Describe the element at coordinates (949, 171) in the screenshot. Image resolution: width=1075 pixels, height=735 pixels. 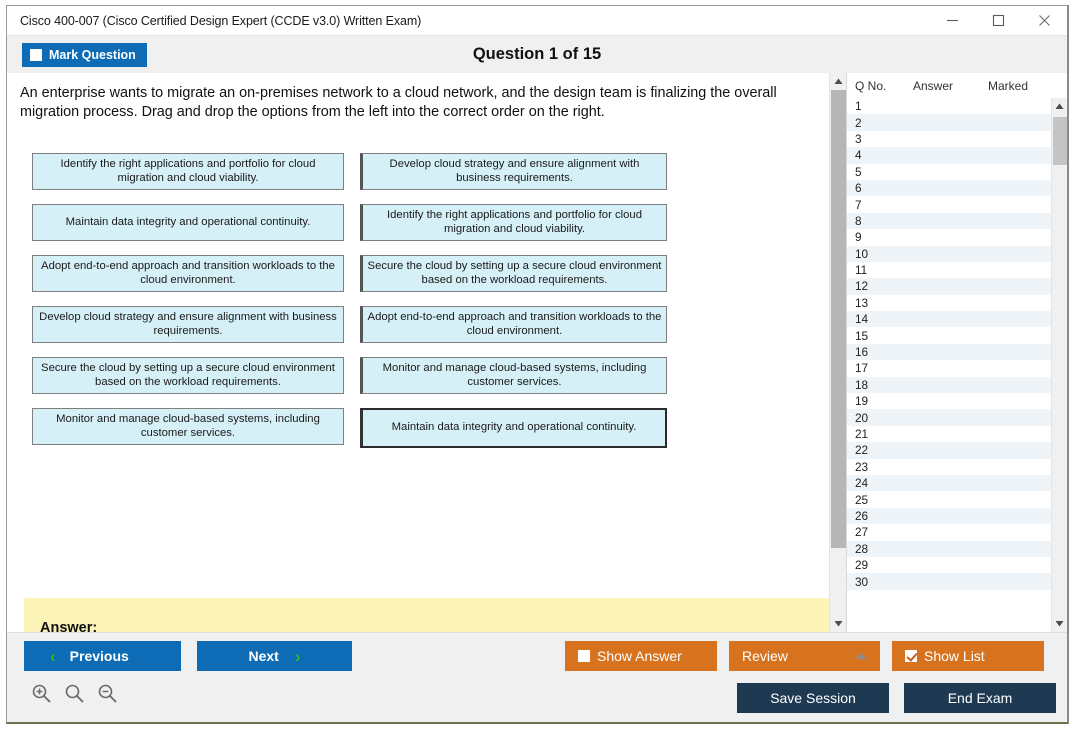
I see `question-list-row: 5` at that location.